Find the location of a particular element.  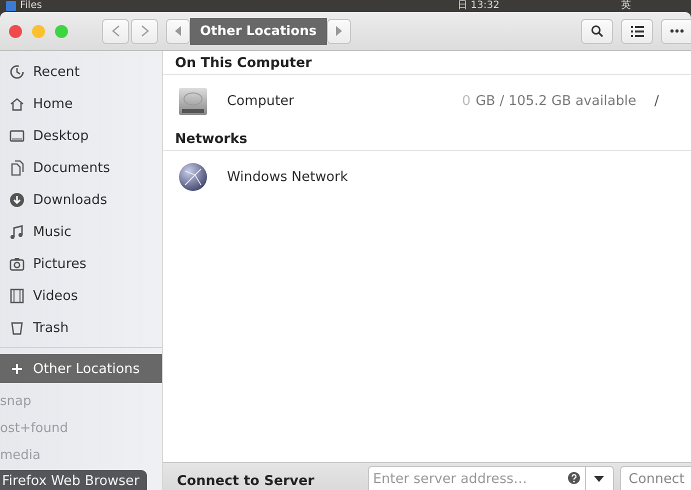

connect-button: Connect is located at coordinates (655, 478).